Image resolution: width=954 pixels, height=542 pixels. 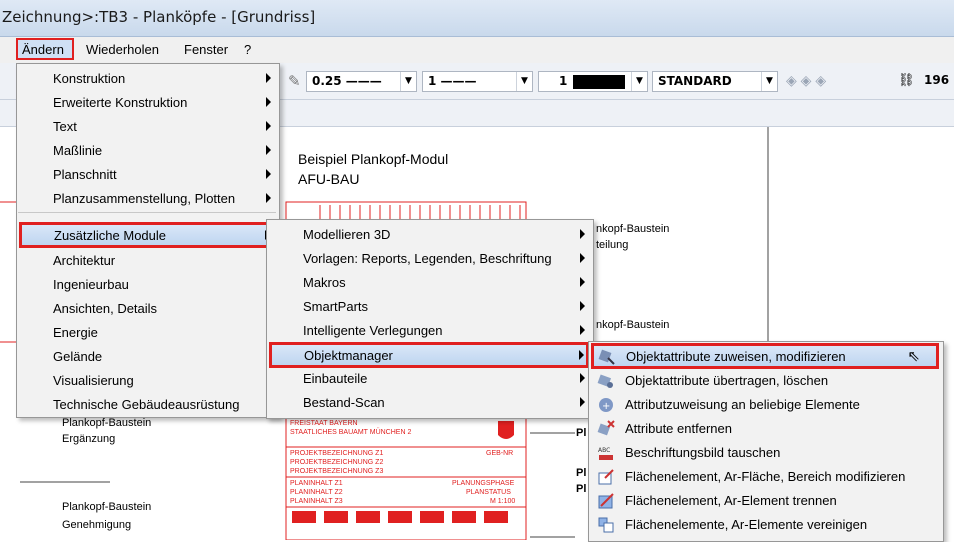 What do you see at coordinates (678, 428) in the screenshot?
I see `menu-item-label: Attribute entfernen` at bounding box center [678, 428].